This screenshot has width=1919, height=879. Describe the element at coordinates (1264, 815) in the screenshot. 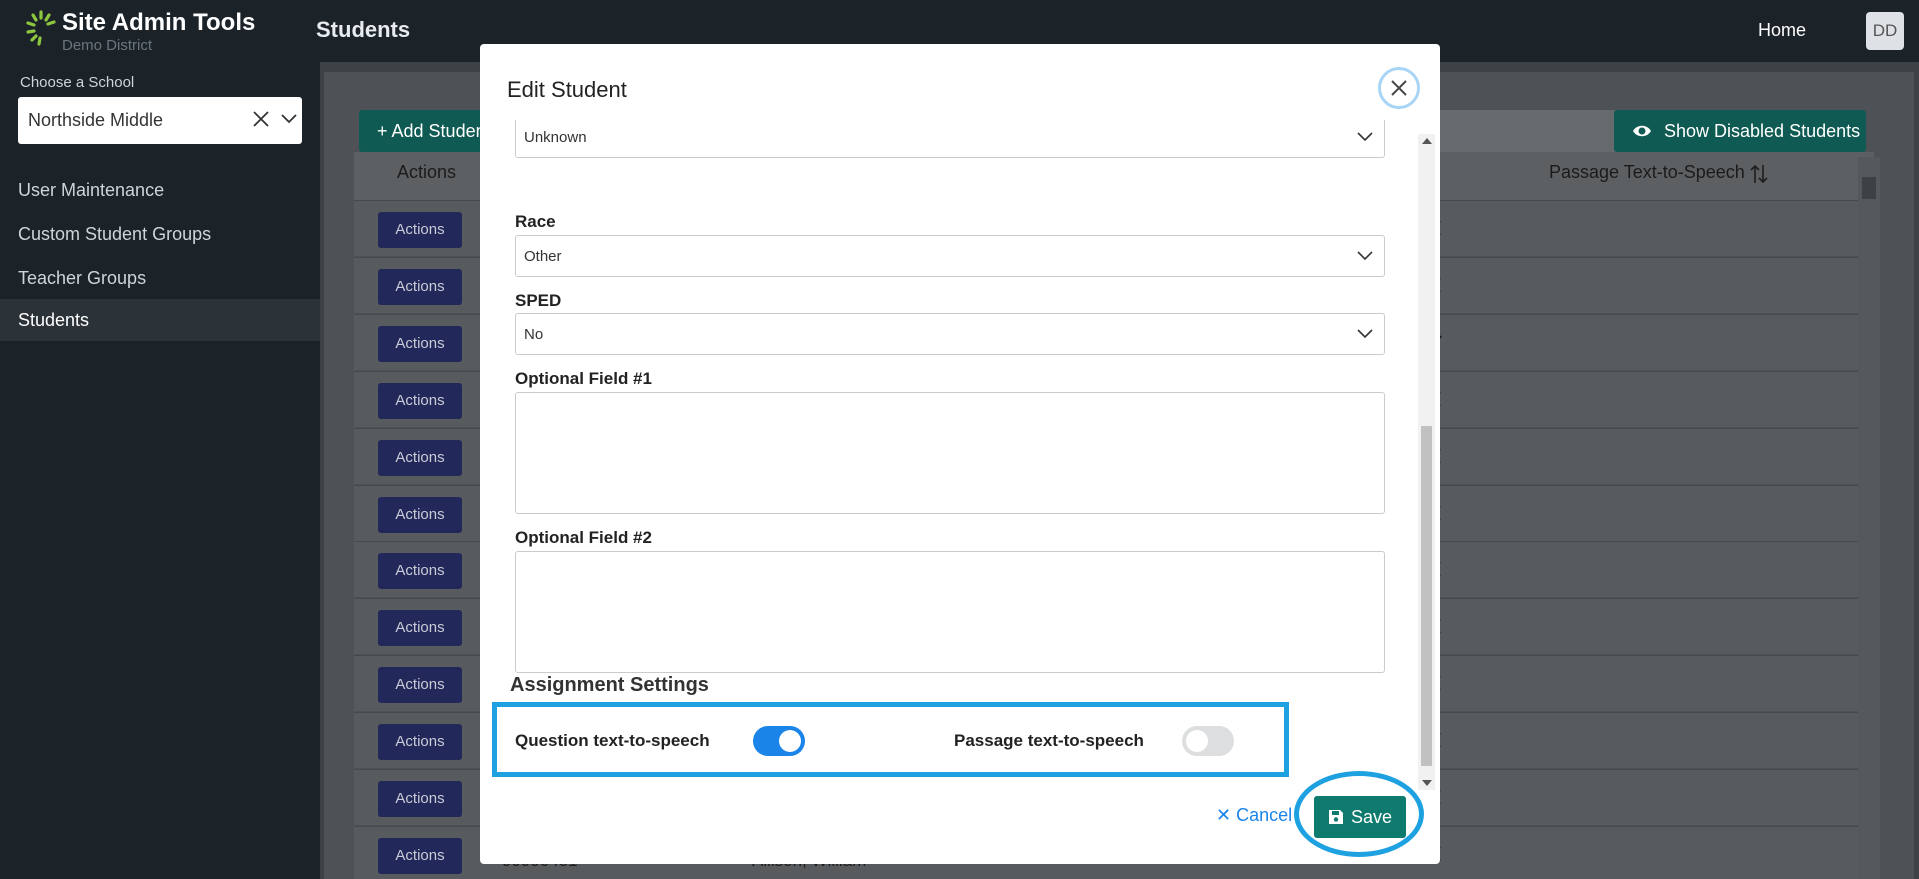

I see `cancel-label: Cancel` at that location.